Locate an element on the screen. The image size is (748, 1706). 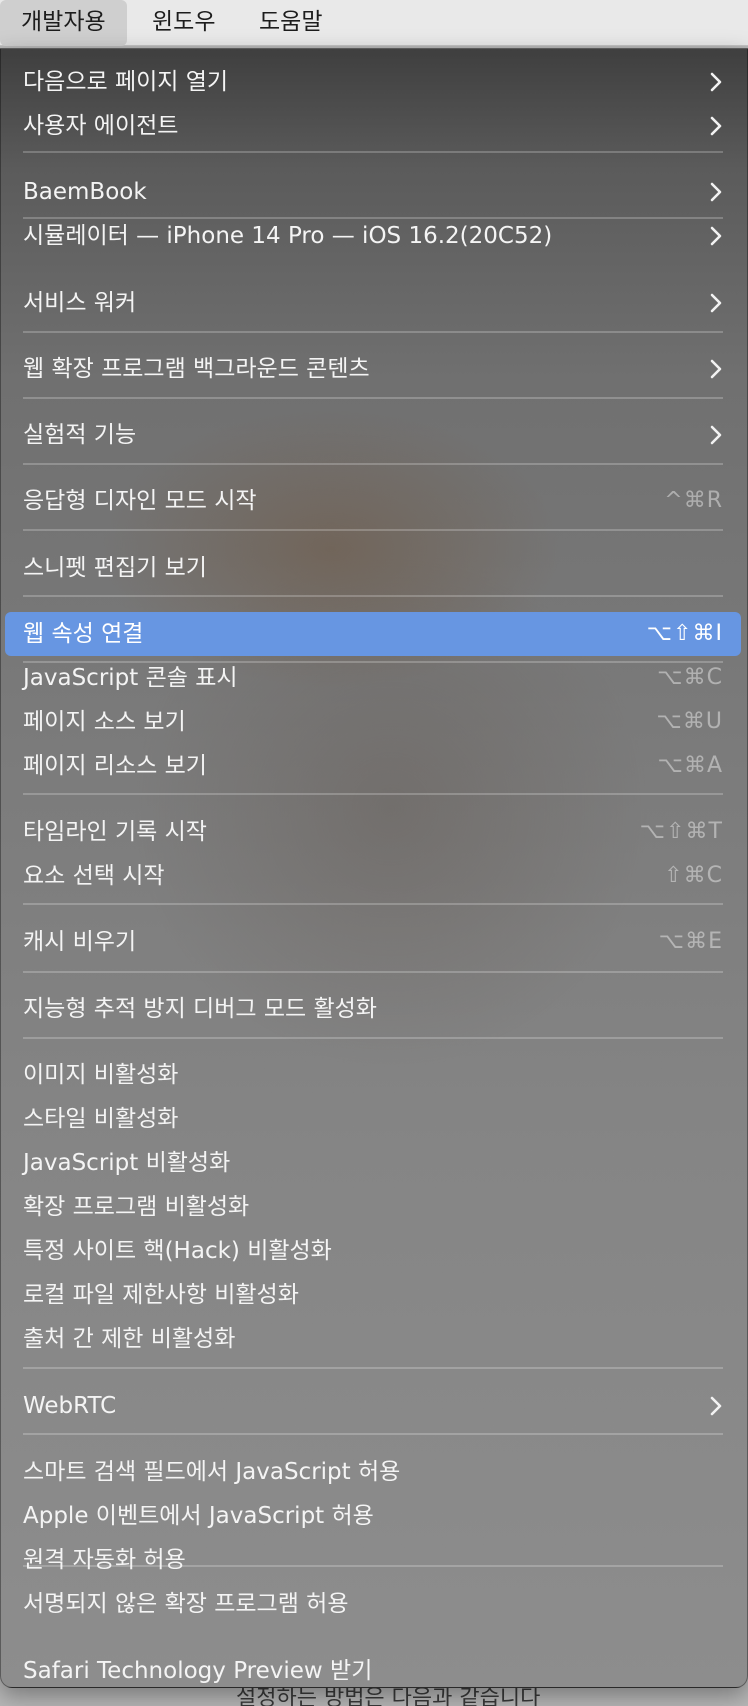
menu-item-label: 확장 프로그램 비활성화 is located at coordinates (136, 1207).